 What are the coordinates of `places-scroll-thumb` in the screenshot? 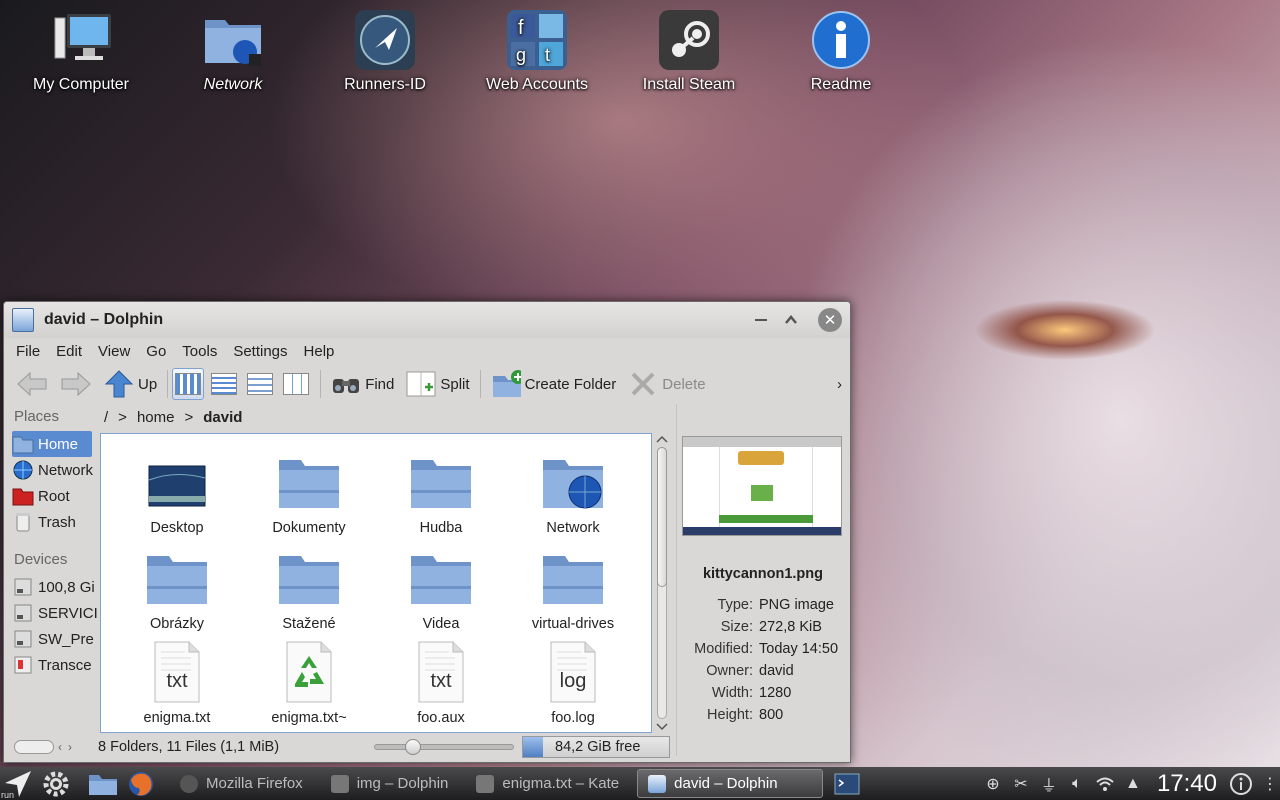 It's located at (34, 747).